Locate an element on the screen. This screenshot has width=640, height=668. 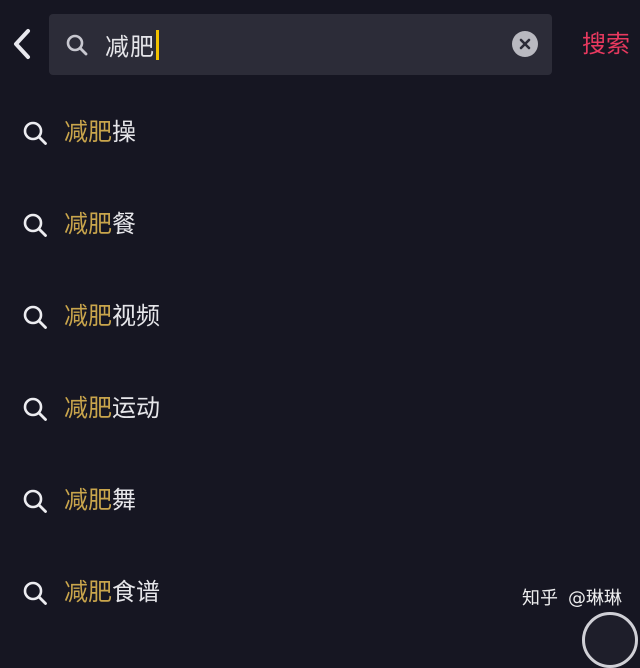
suggestion-rest: 运动 is located at coordinates (136, 408).